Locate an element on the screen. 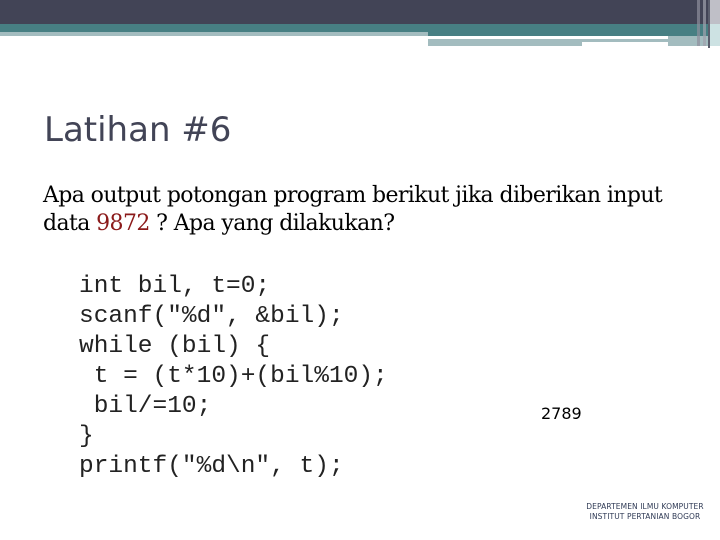 Image resolution: width=720 pixels, height=540 pixels. answer-text: 2789 is located at coordinates (561, 413).